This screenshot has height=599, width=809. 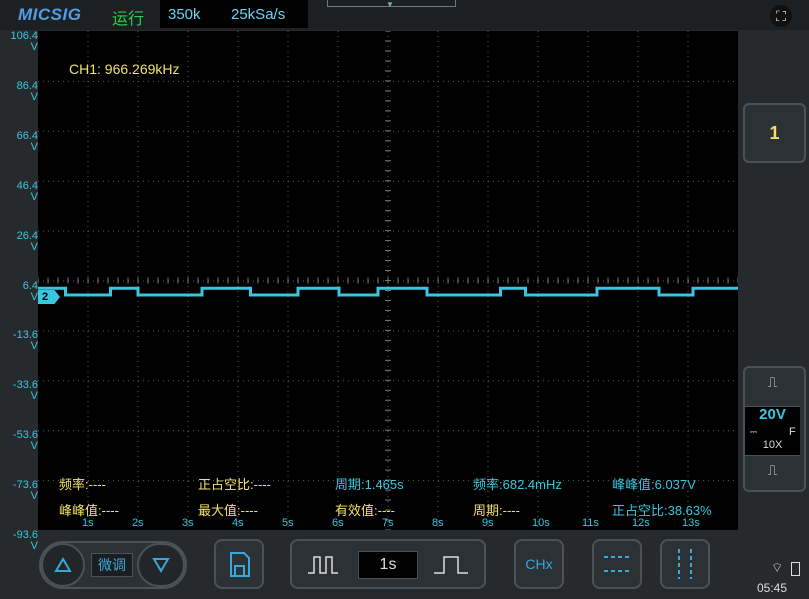 What do you see at coordinates (388, 565) in the screenshot?
I see `timebase-value: 1s` at bounding box center [388, 565].